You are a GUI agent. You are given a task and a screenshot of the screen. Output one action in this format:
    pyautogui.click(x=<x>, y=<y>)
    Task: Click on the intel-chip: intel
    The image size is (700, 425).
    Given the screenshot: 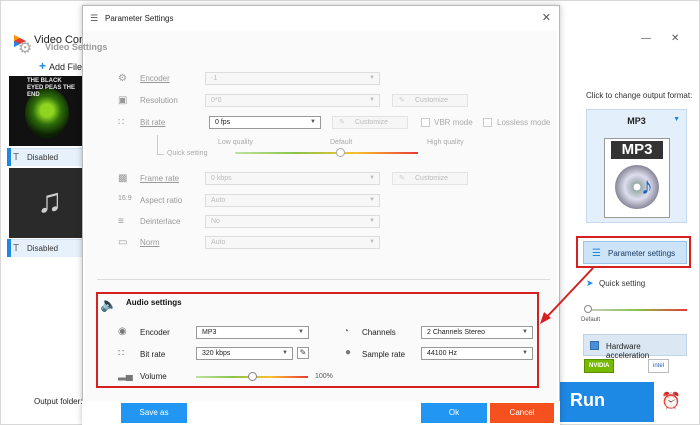 What is the action you would take?
    pyautogui.click(x=659, y=366)
    